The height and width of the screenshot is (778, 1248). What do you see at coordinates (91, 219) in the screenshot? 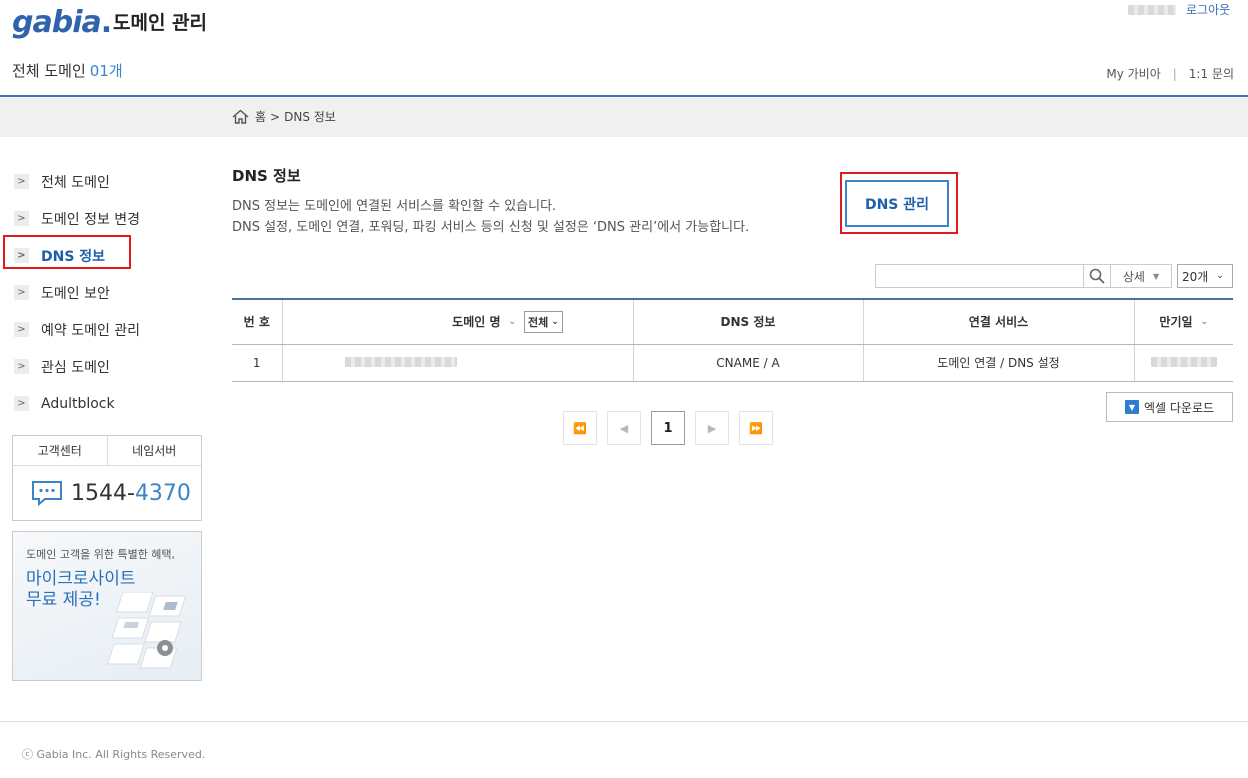
I see `sidebar-item-label: 도메인 정보 변경` at bounding box center [91, 219].